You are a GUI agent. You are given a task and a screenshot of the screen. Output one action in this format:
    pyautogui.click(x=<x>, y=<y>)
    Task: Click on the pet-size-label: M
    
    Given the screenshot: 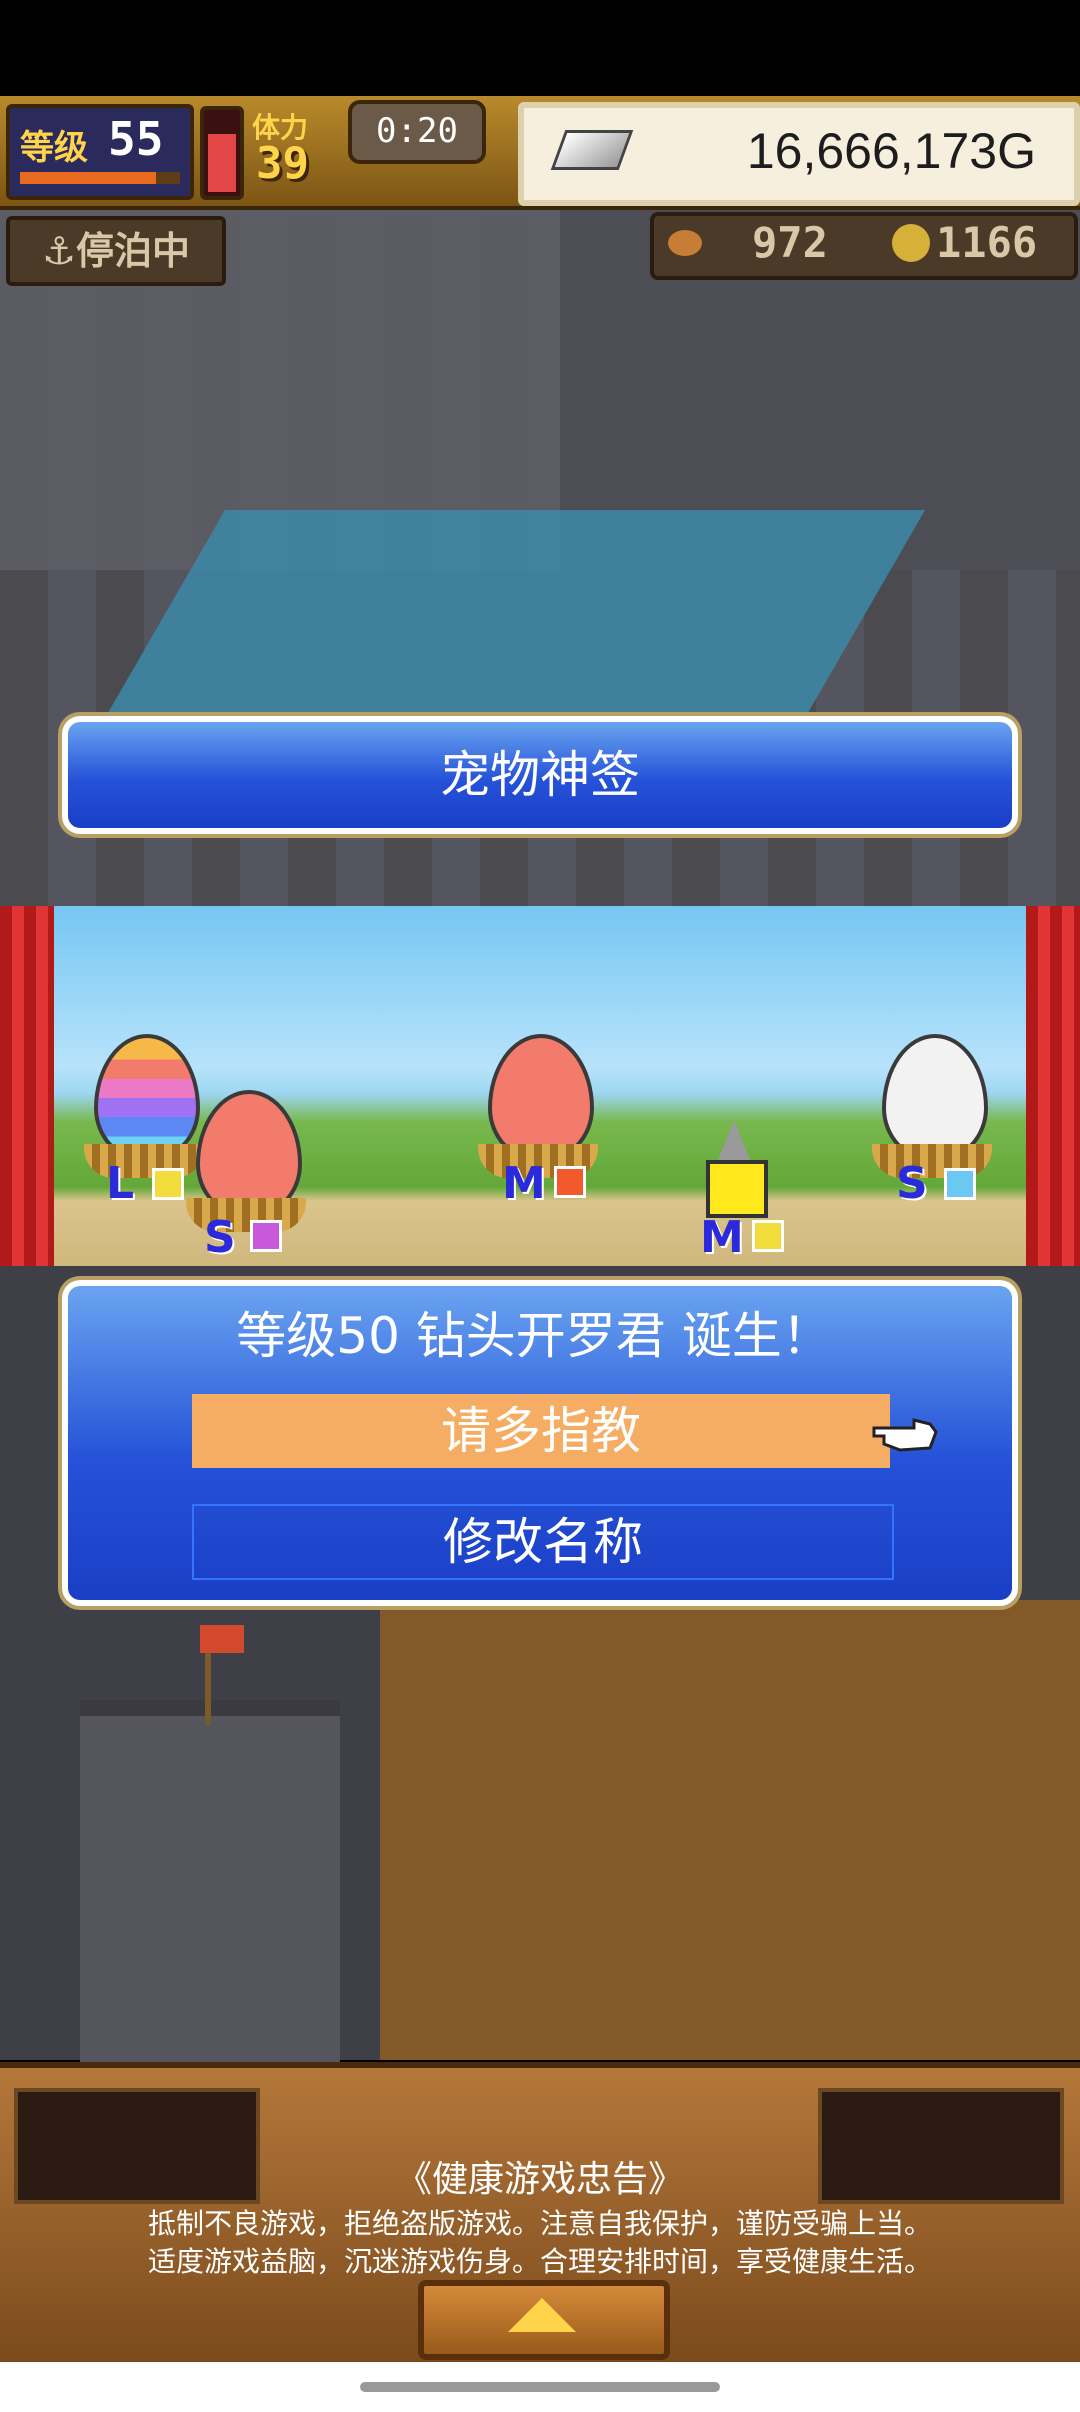 What is the action you would take?
    pyautogui.click(x=722, y=1237)
    